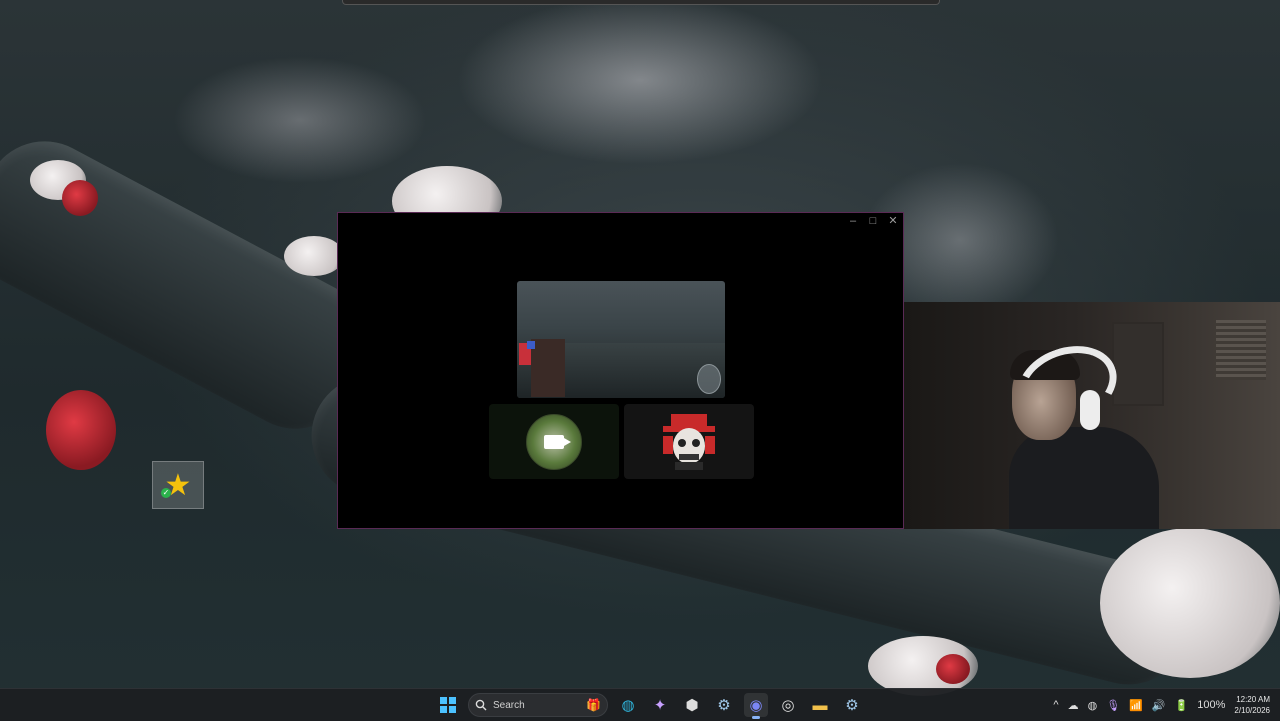  What do you see at coordinates (1182, 705) in the screenshot?
I see `battery-icon: 🔋` at bounding box center [1182, 705].